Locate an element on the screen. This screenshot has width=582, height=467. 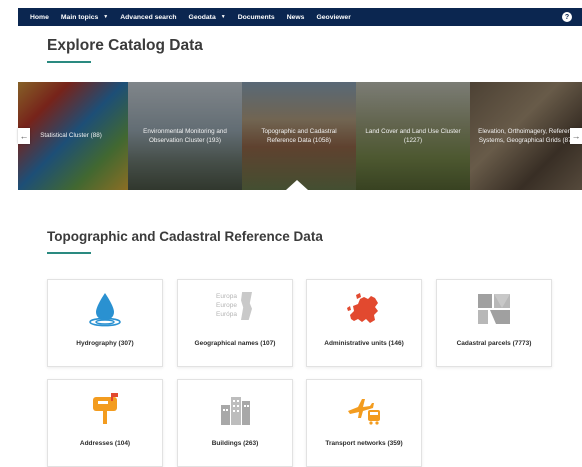
selected-slide-pointer is located at coordinates (297, 185).